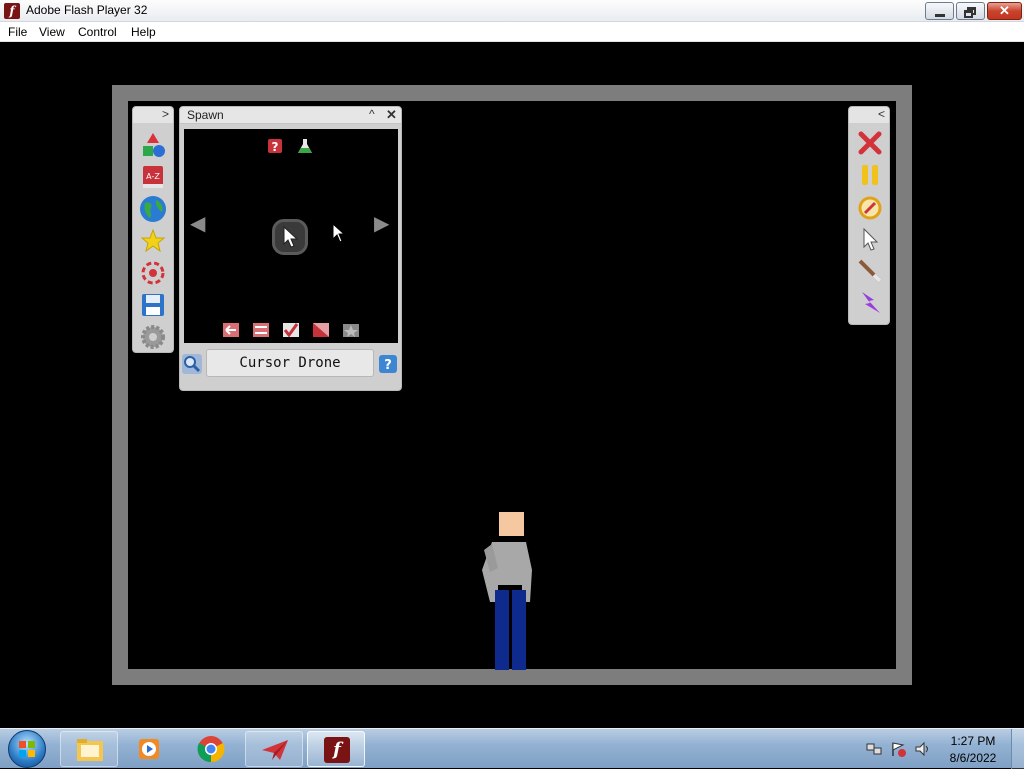  I want to click on wand-icon, so click(870, 271).